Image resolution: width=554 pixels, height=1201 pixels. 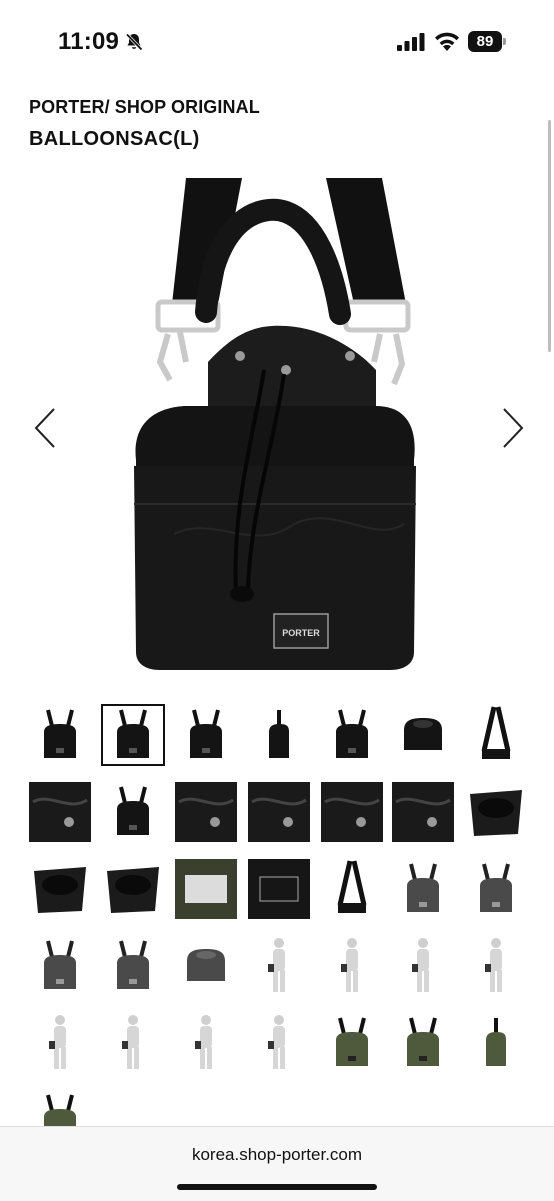 What do you see at coordinates (496, 1043) in the screenshot?
I see `thumbnail-bag-olive-side` at bounding box center [496, 1043].